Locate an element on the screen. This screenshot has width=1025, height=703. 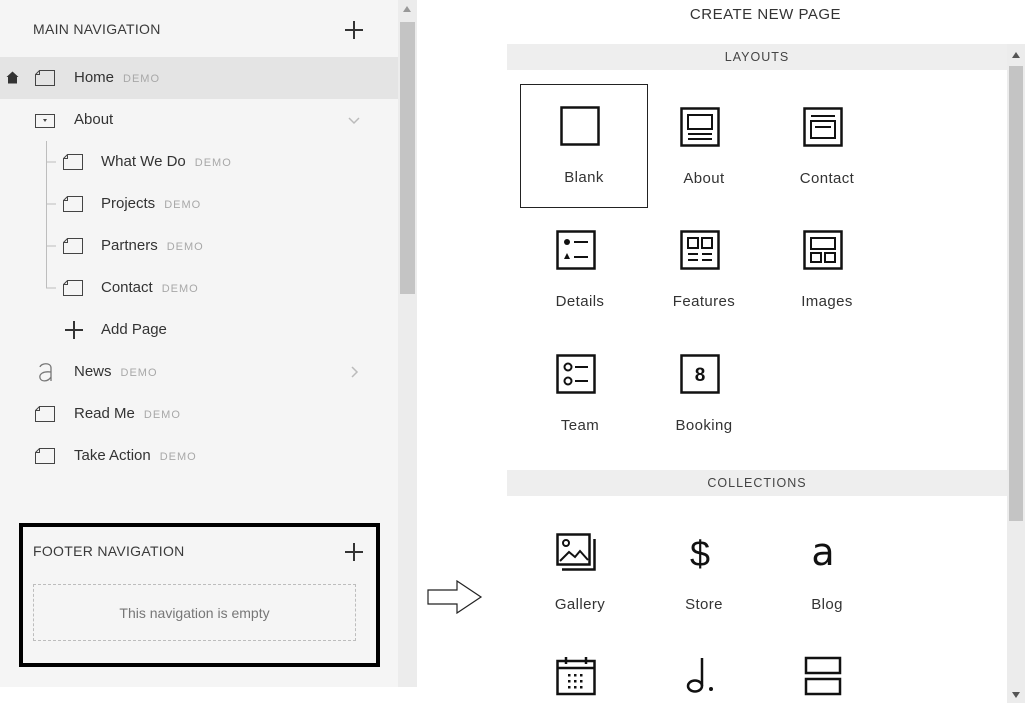
collection-tile-album is located at coordinates (704, 666).